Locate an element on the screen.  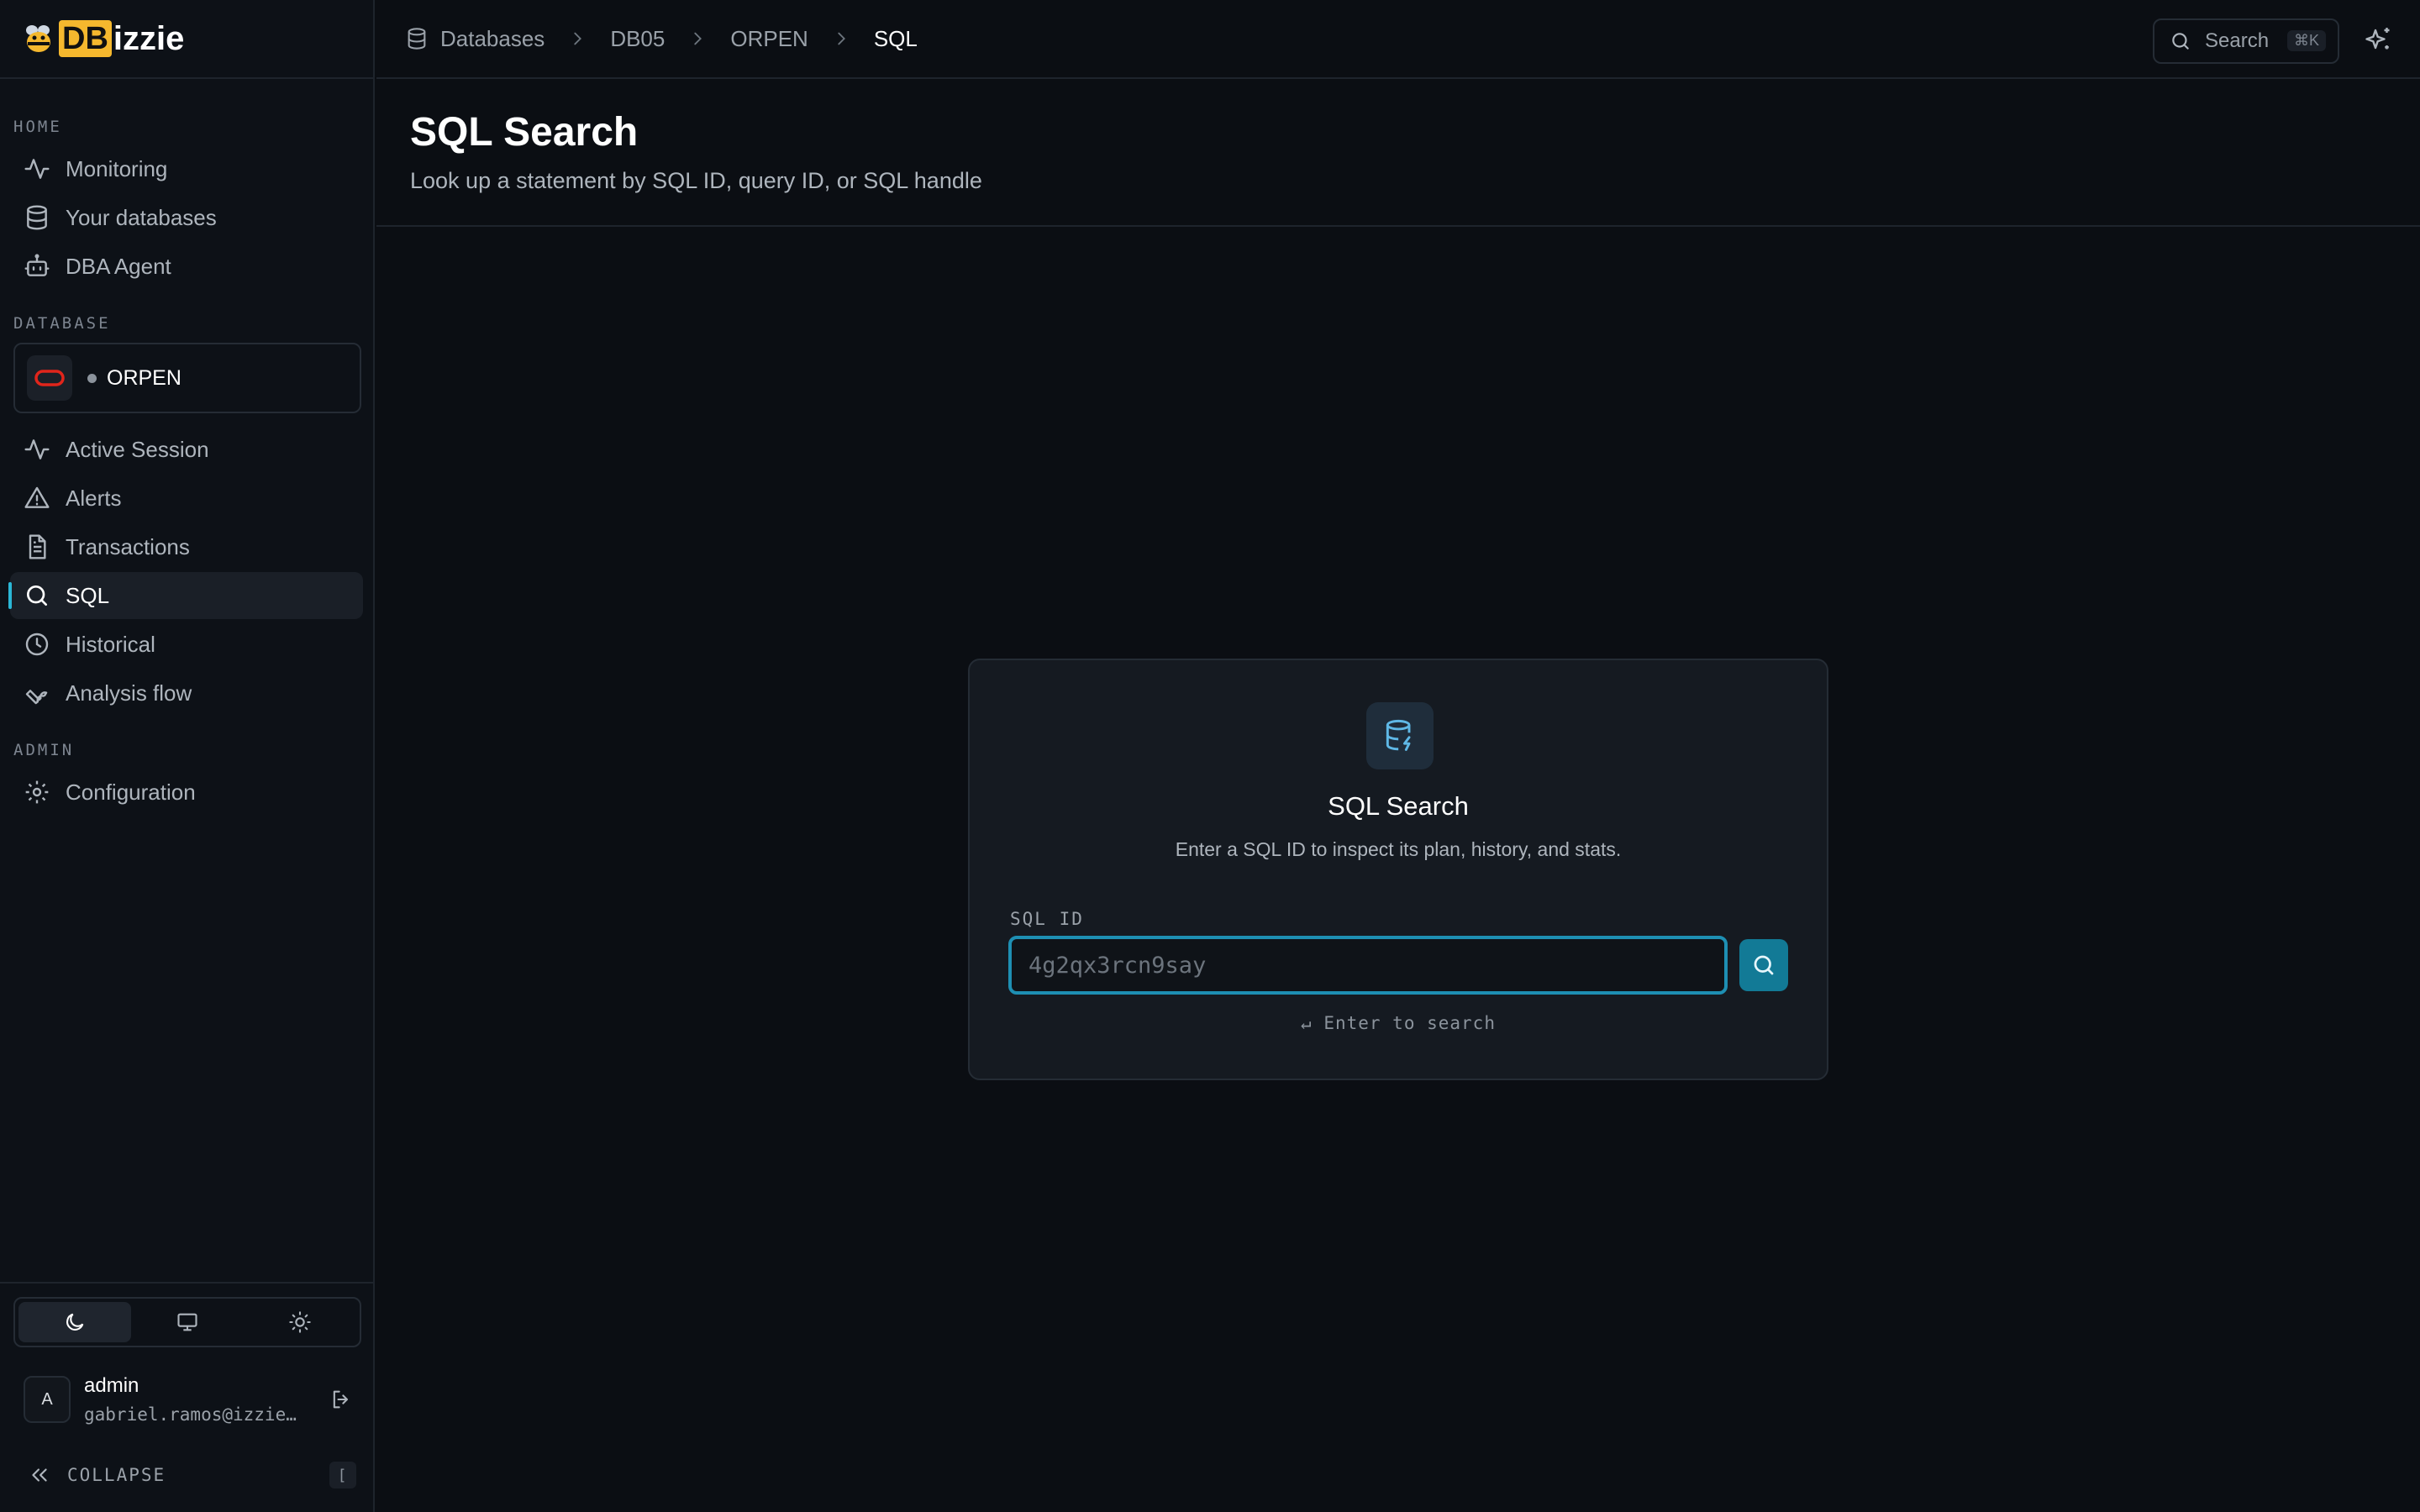
search-submit-button is located at coordinates (1763, 965).